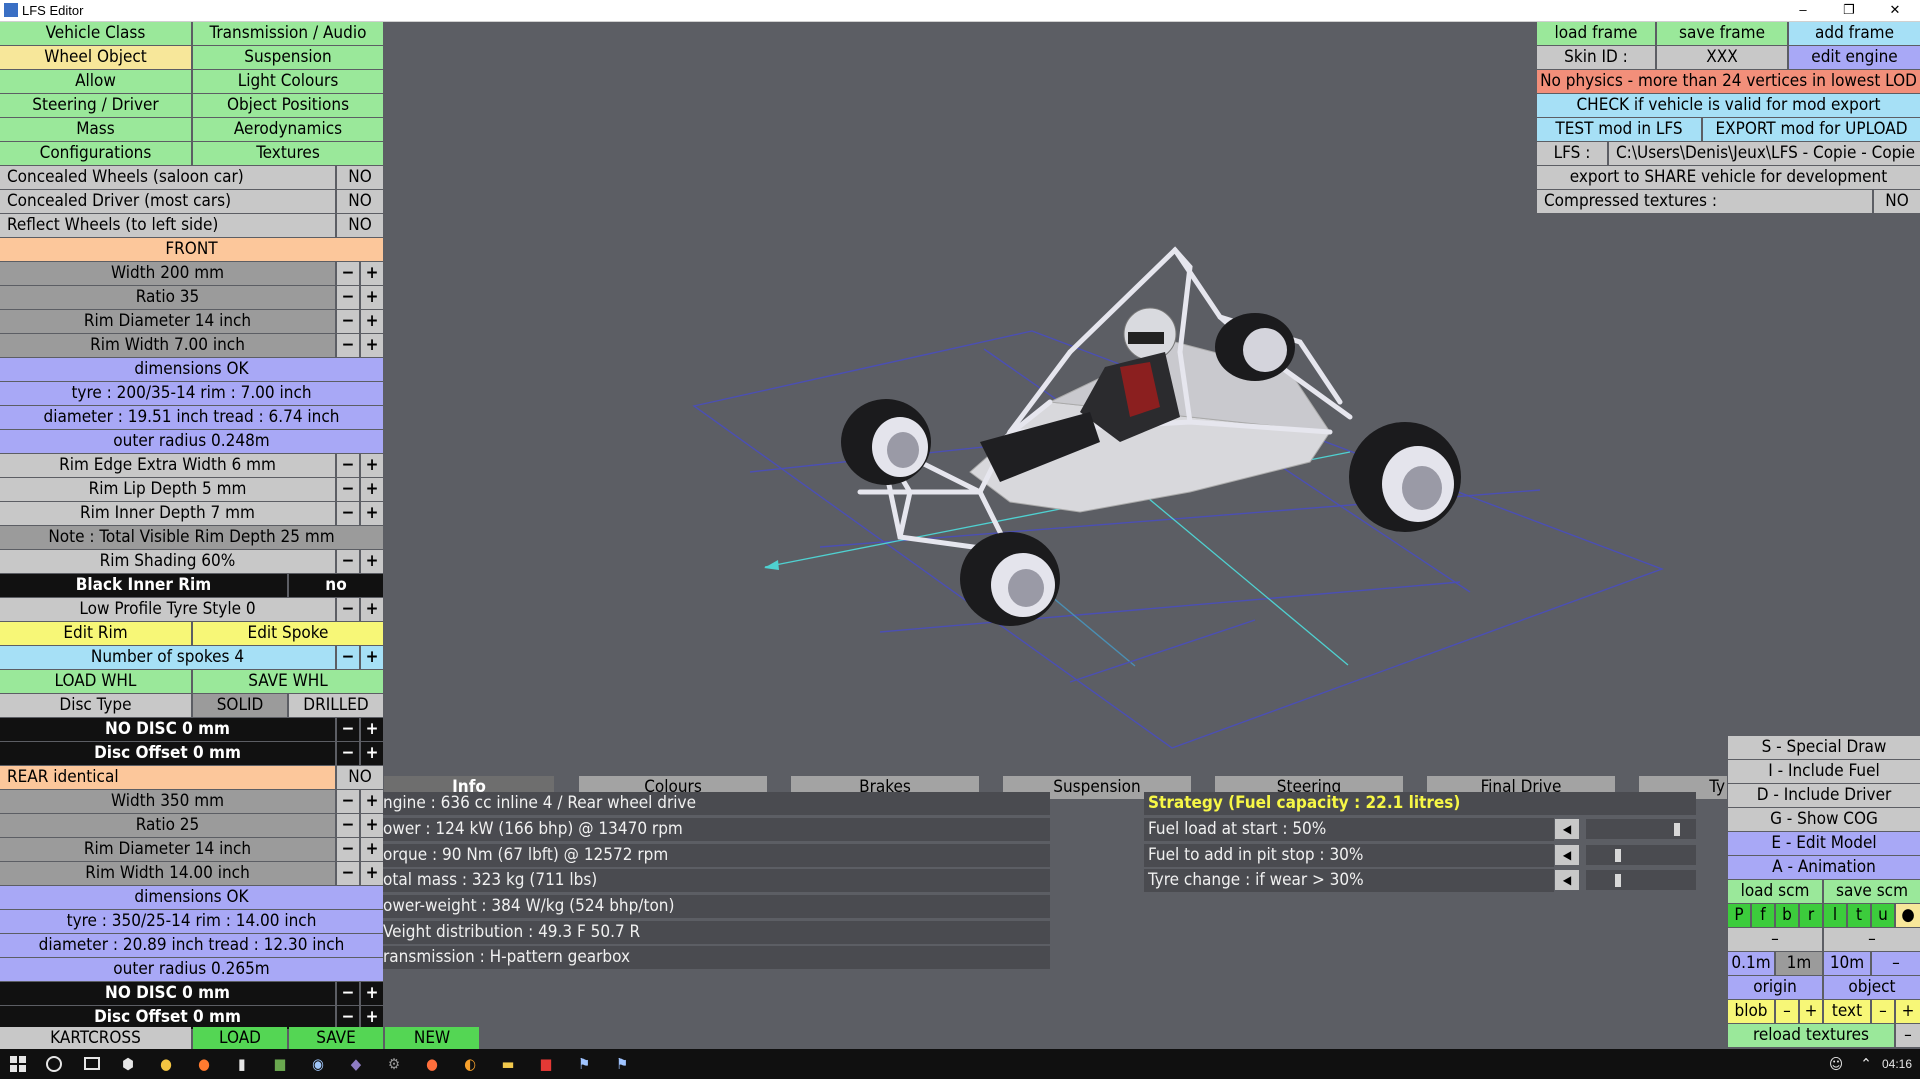 The image size is (1920, 1079). What do you see at coordinates (372, 321) in the screenshot?
I see `front-rim-diameter-plus-button: +` at bounding box center [372, 321].